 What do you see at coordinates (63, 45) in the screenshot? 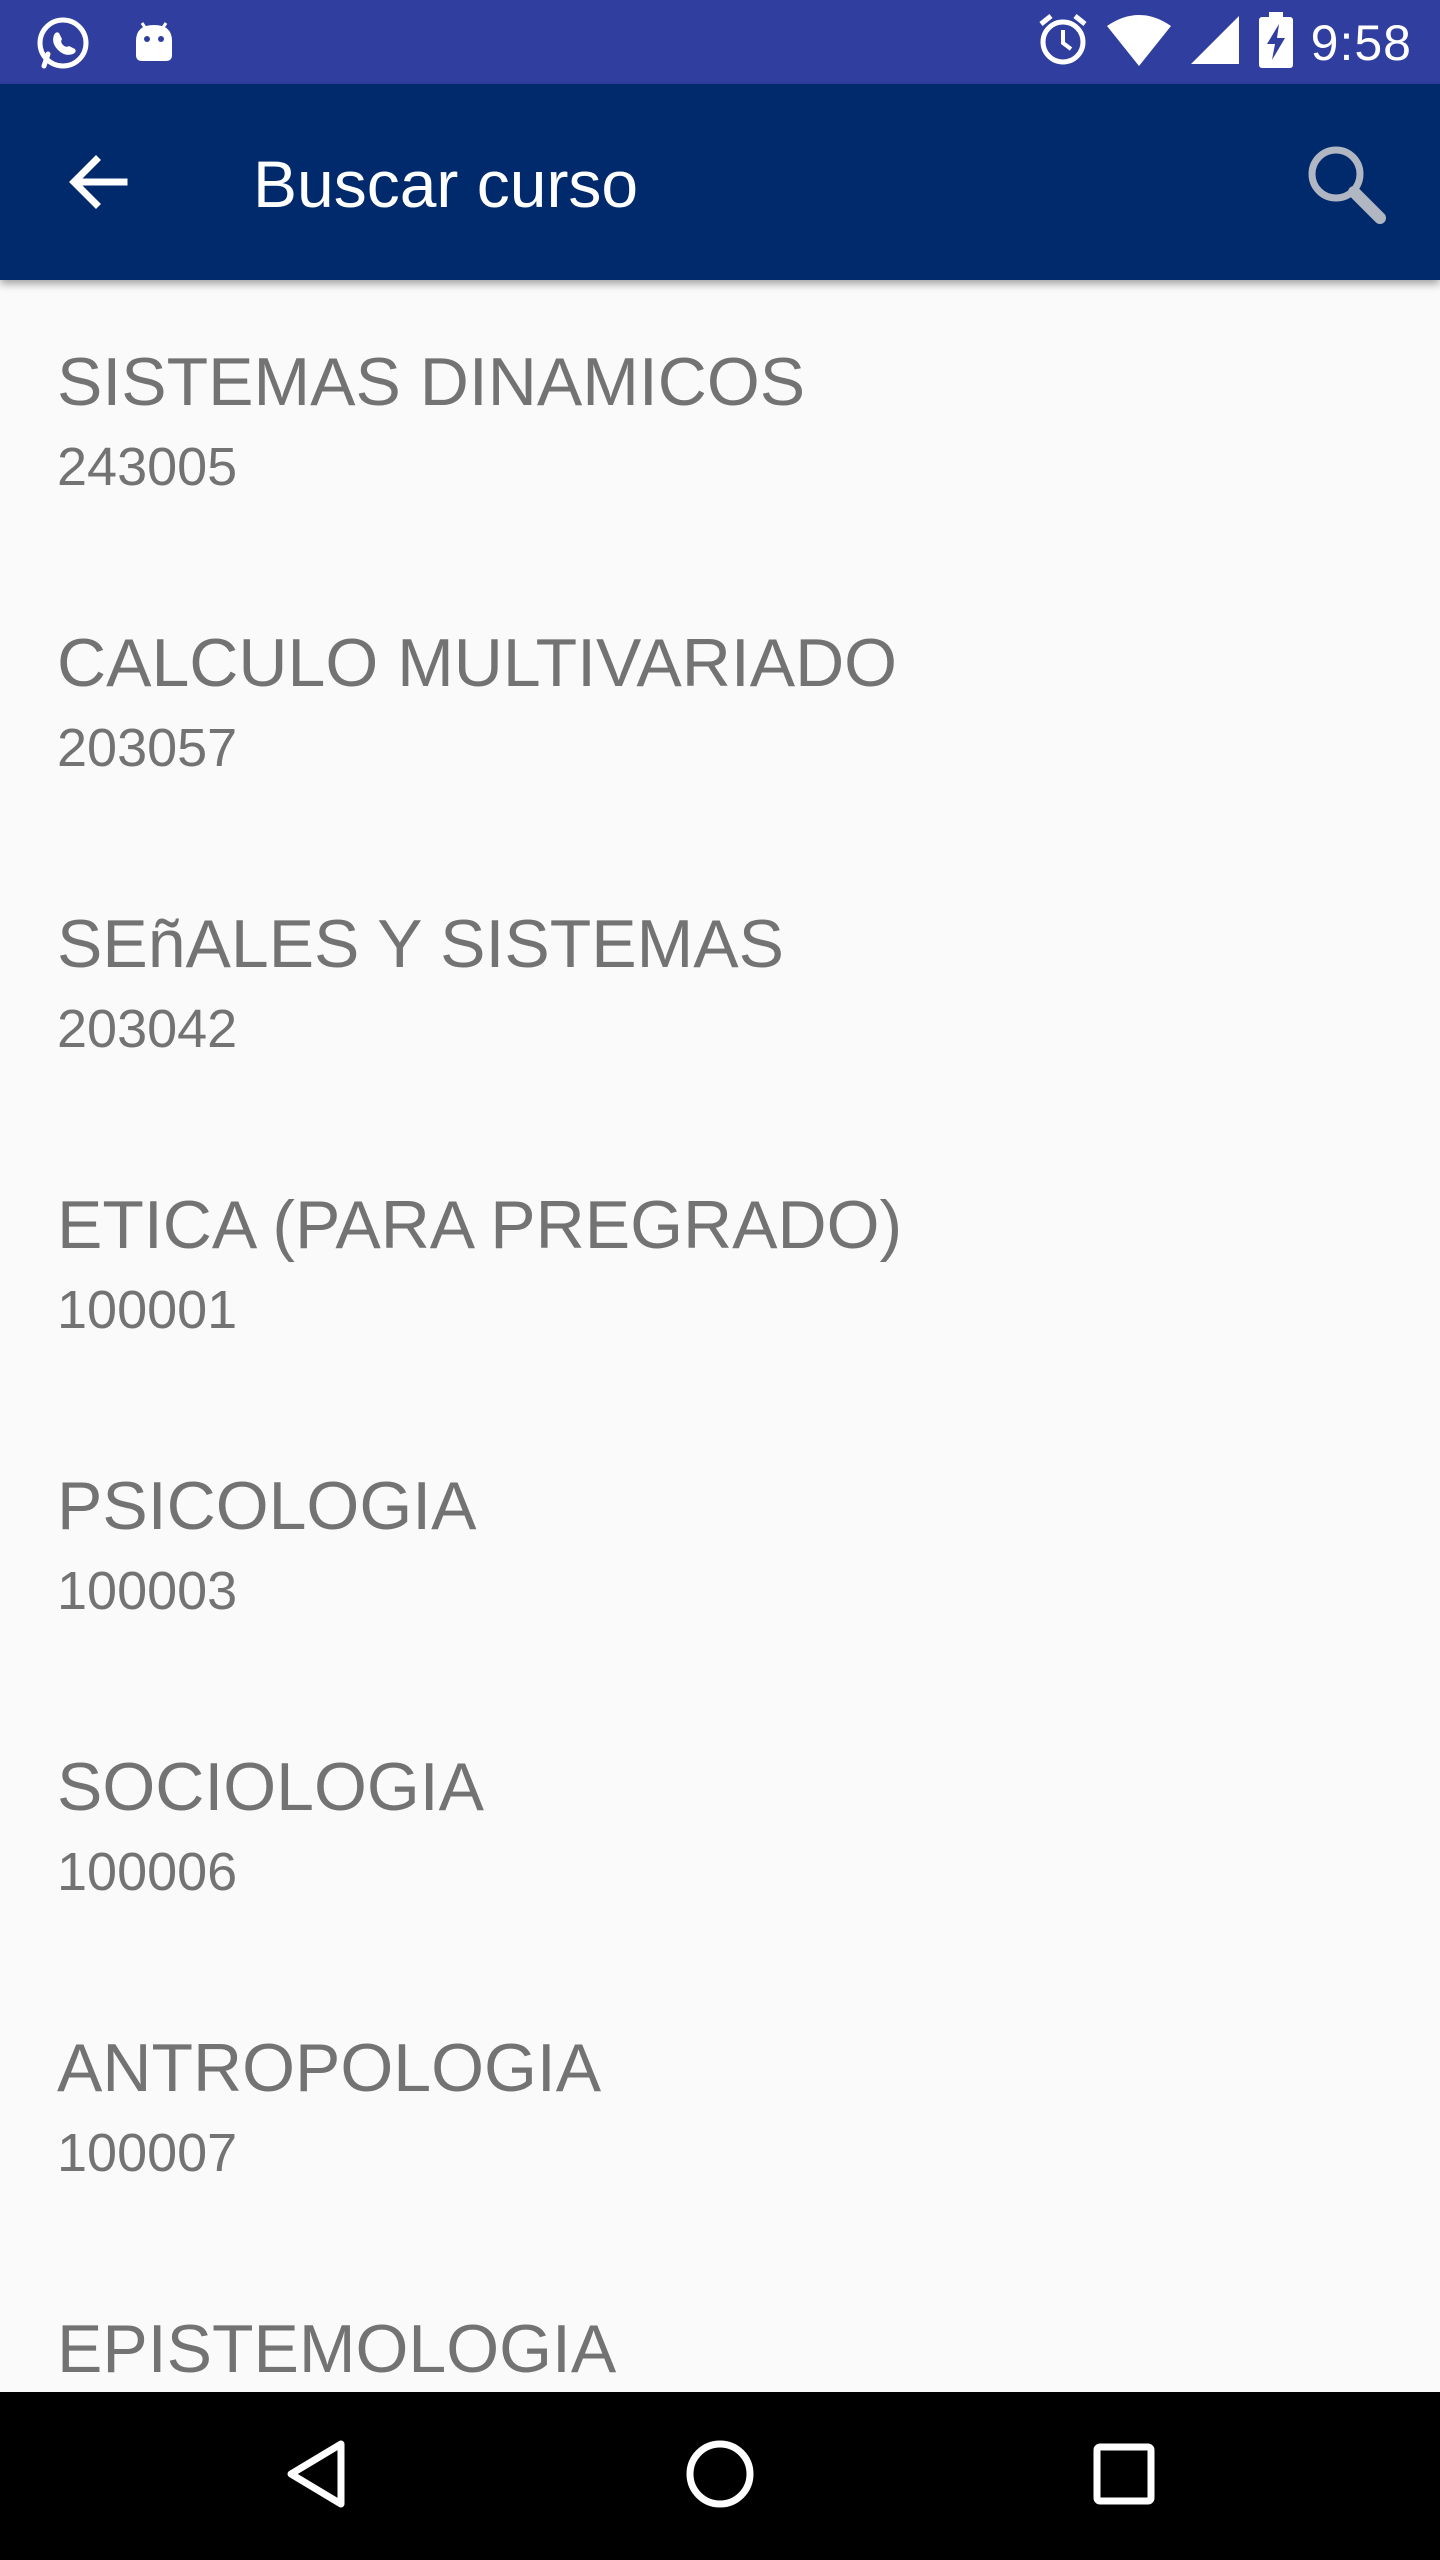
I see `whatsapp-icon` at bounding box center [63, 45].